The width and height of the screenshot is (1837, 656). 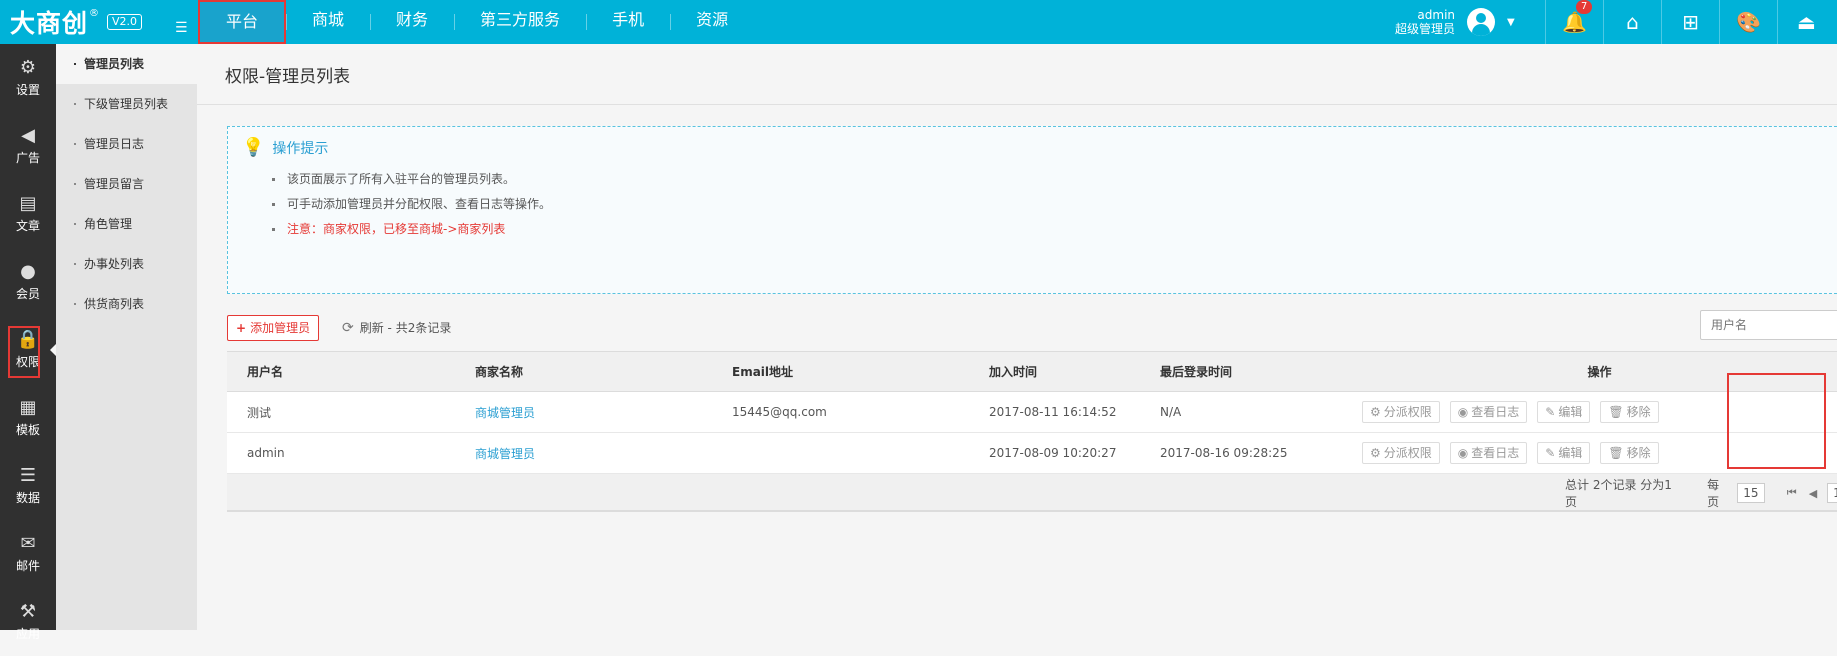 What do you see at coordinates (126, 144) in the screenshot?
I see `subnav-item-admin-log: 管理员日志` at bounding box center [126, 144].